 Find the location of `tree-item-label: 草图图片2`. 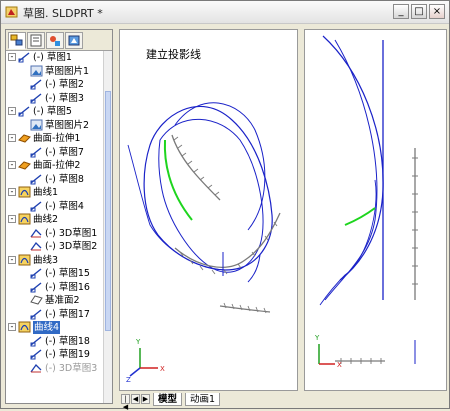

tree-item-label: 草图图片2 is located at coordinates (67, 125).